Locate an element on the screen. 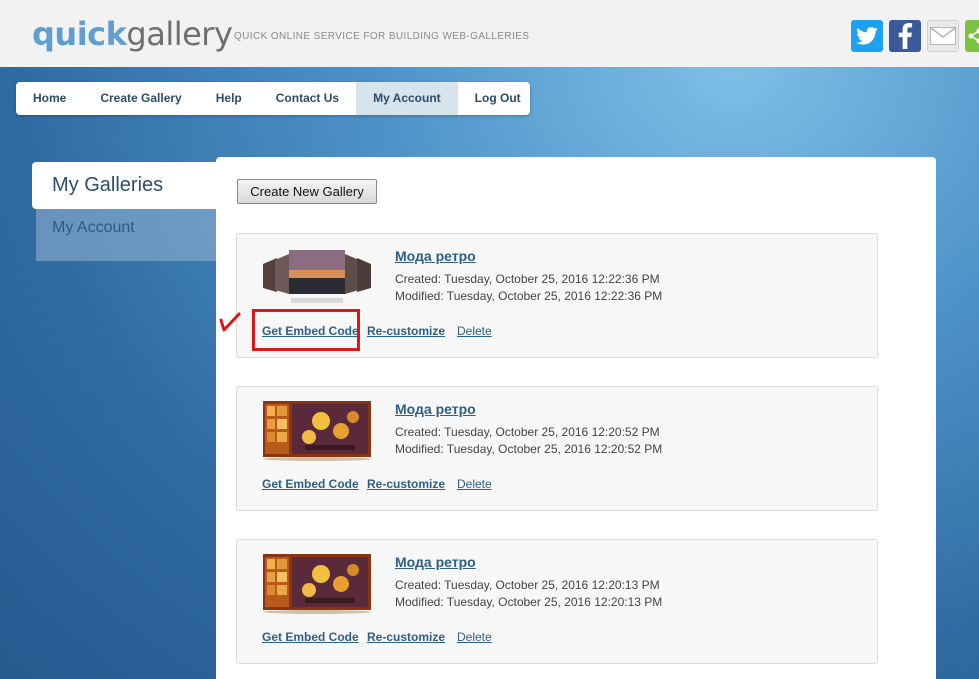 This screenshot has width=979, height=679. sidebar-item-my-account: My Account is located at coordinates (126, 235).